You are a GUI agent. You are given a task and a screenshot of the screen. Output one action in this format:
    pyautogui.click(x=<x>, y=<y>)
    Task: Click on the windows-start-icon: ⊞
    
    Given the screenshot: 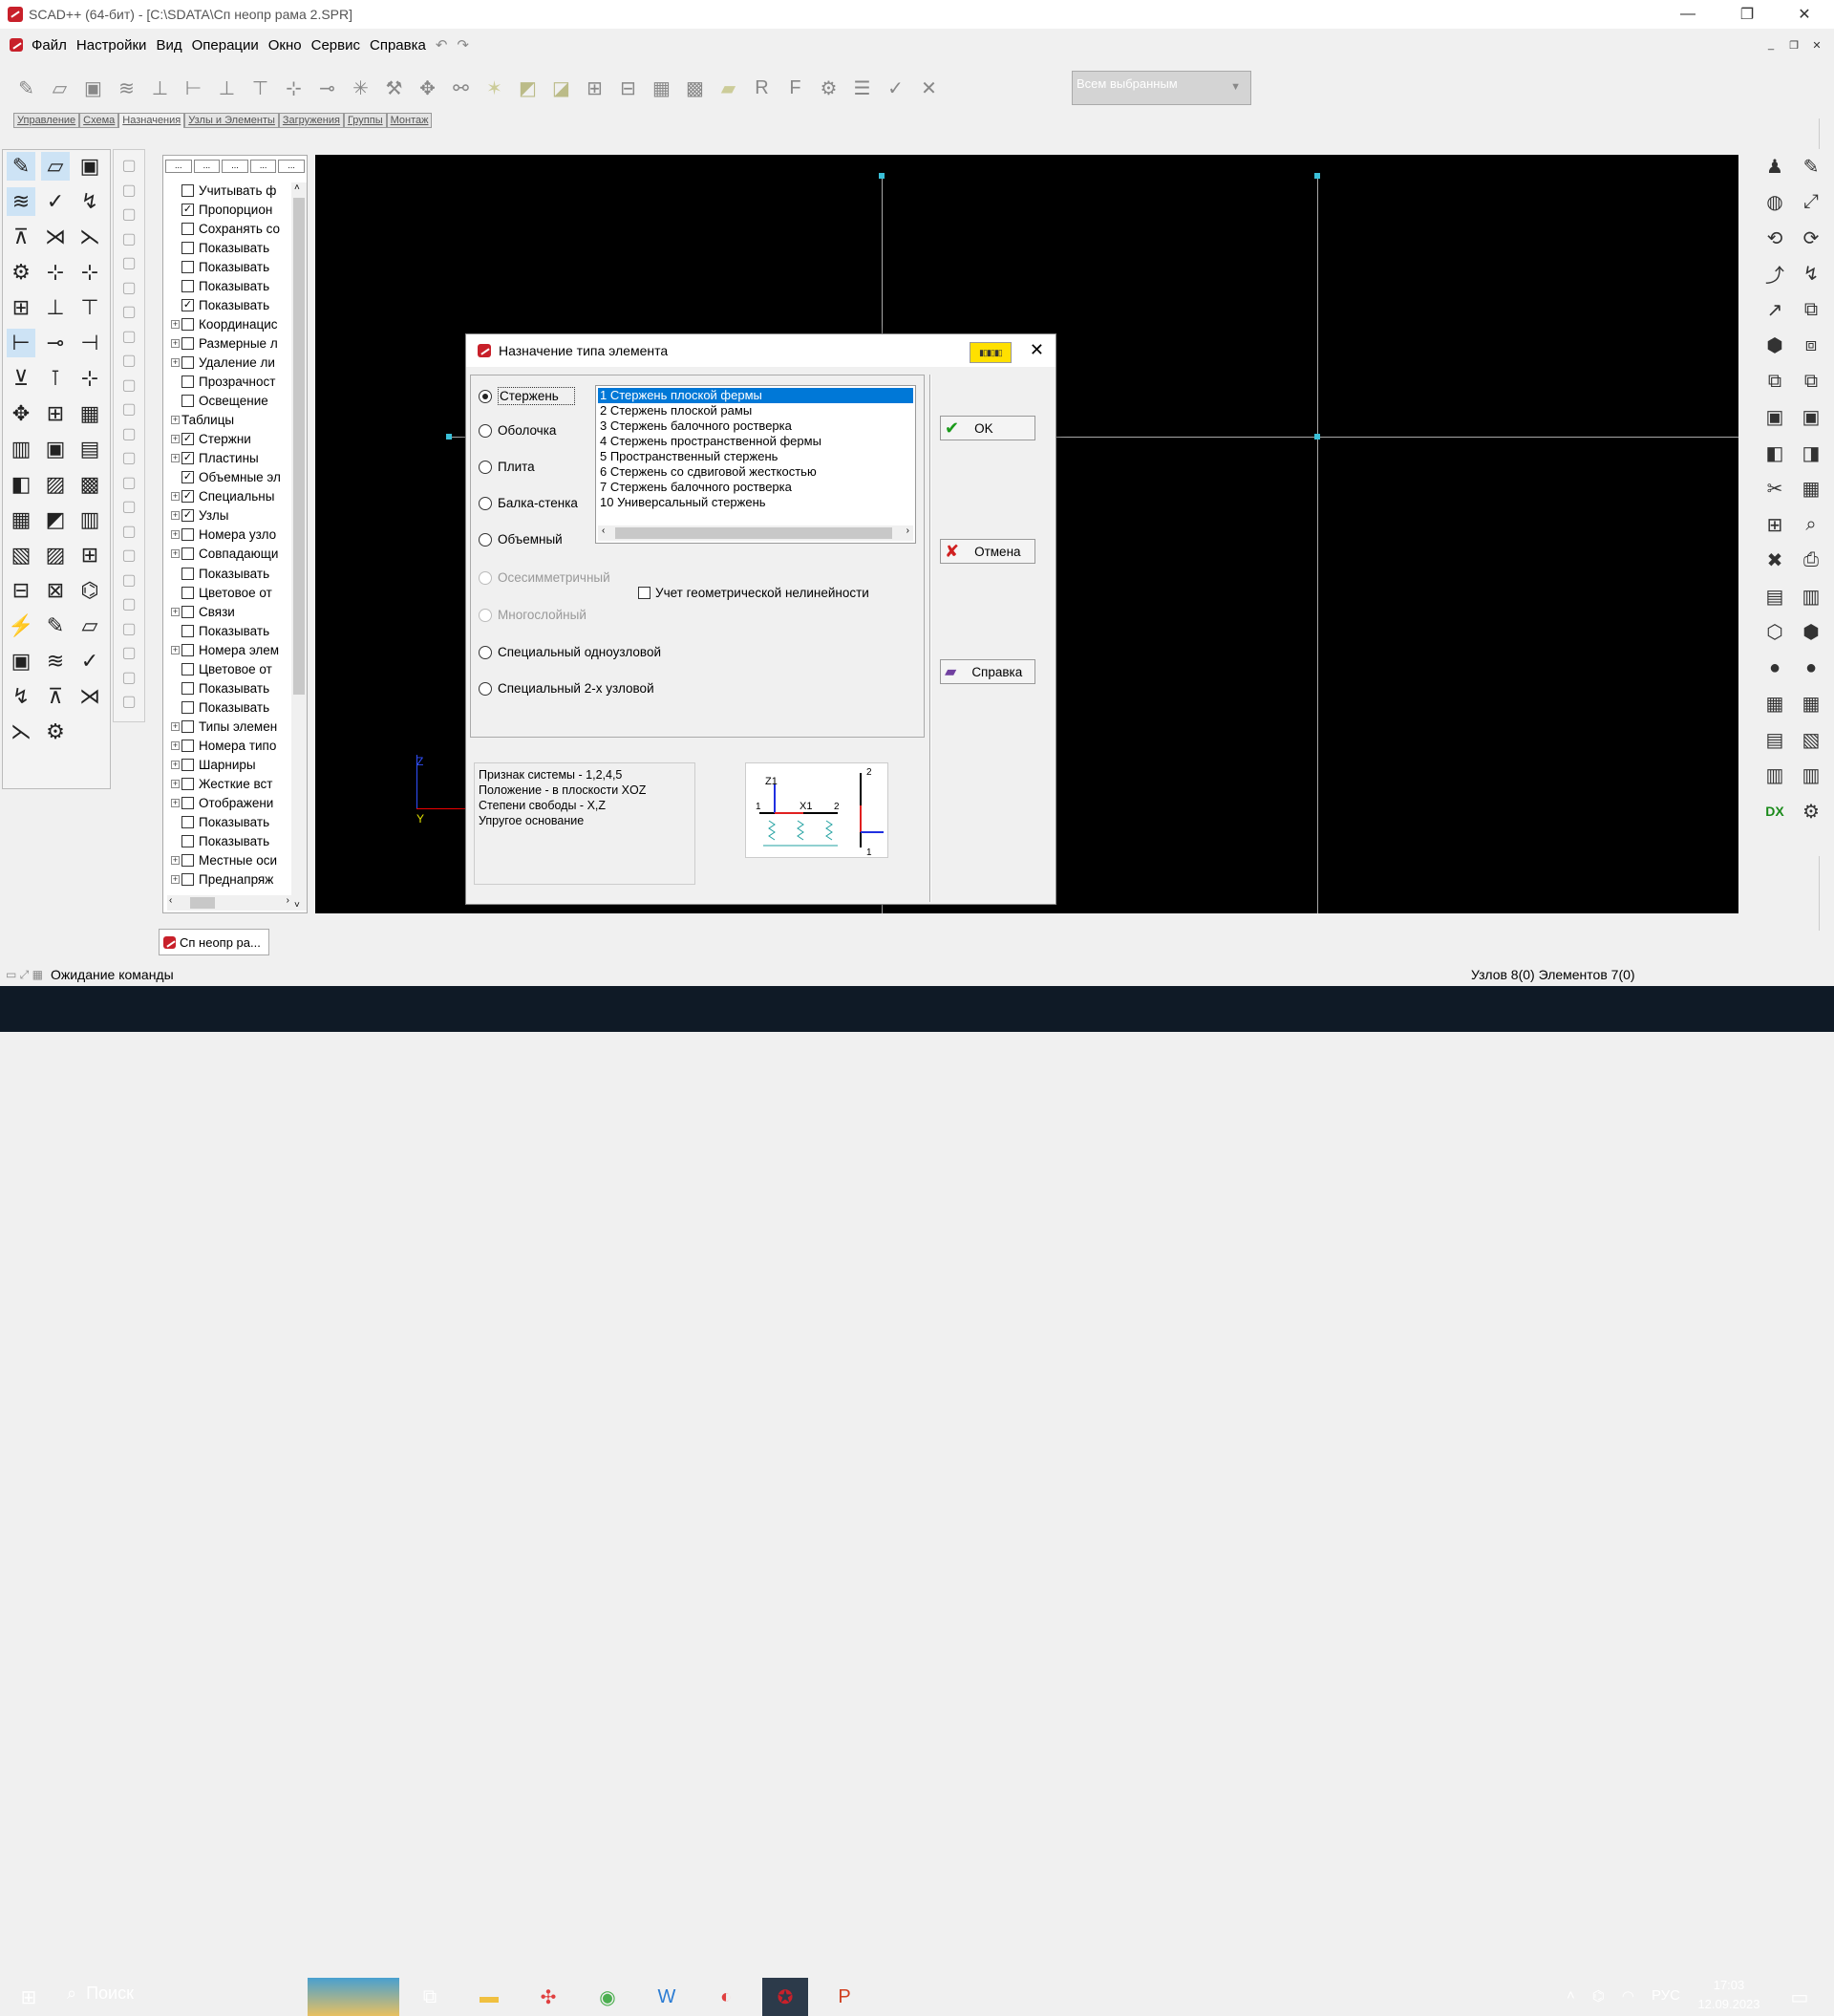 What is the action you would take?
    pyautogui.click(x=29, y=1997)
    